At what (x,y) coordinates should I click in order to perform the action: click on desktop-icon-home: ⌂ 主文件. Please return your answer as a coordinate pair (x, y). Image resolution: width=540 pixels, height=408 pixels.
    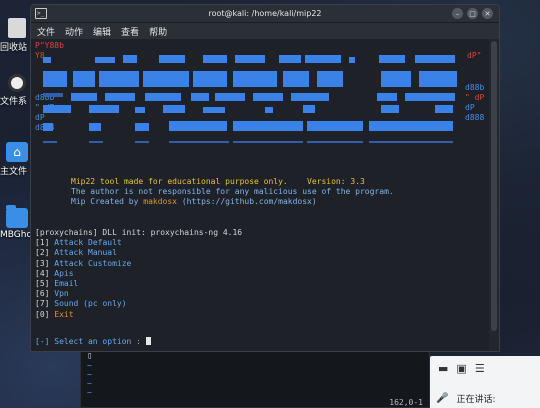
    Looking at the image, I should click on (17, 159).